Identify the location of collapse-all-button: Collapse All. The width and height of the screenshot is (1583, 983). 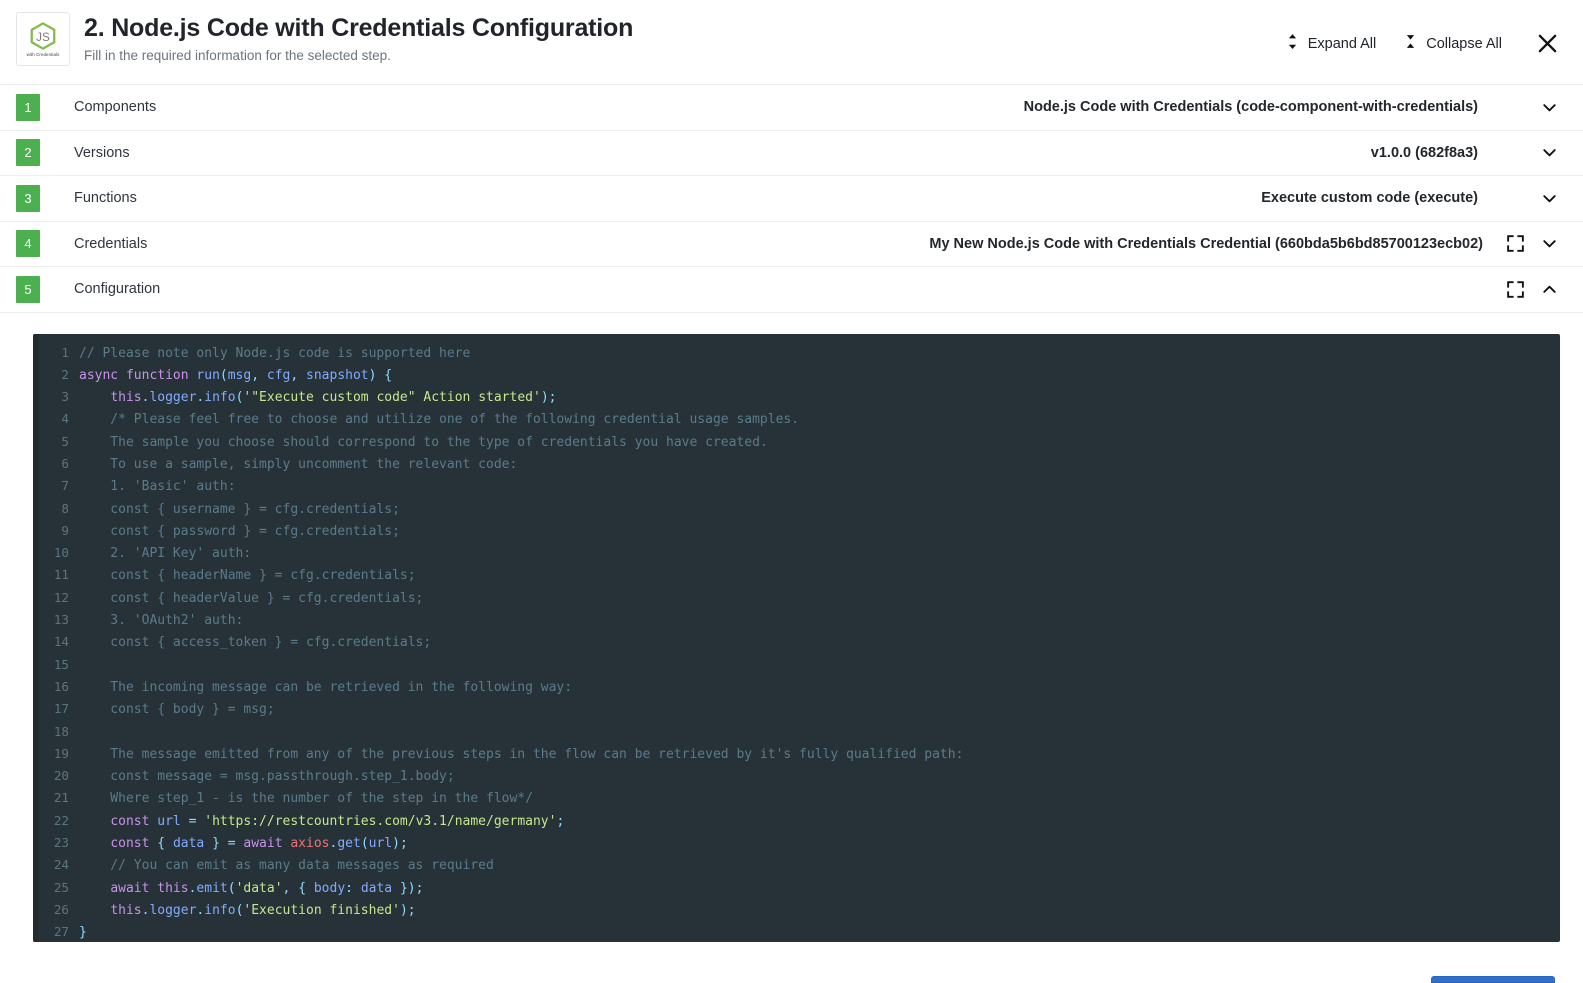
(1453, 43).